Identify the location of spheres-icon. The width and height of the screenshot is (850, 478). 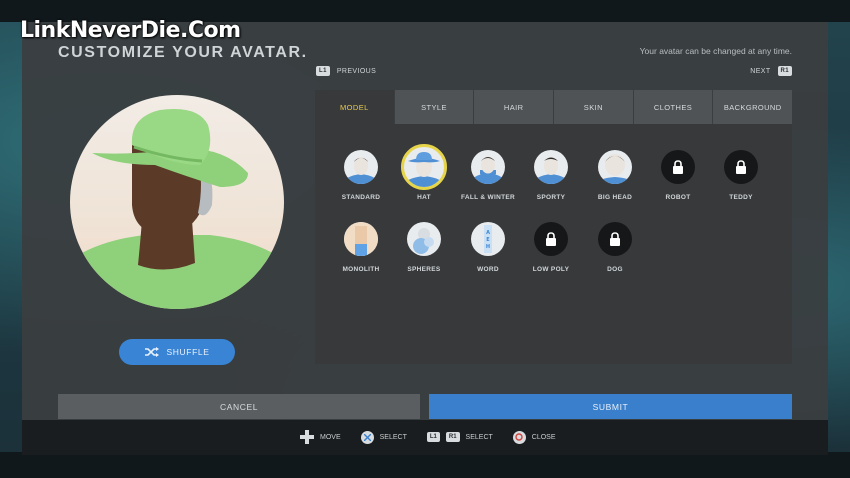
(424, 239).